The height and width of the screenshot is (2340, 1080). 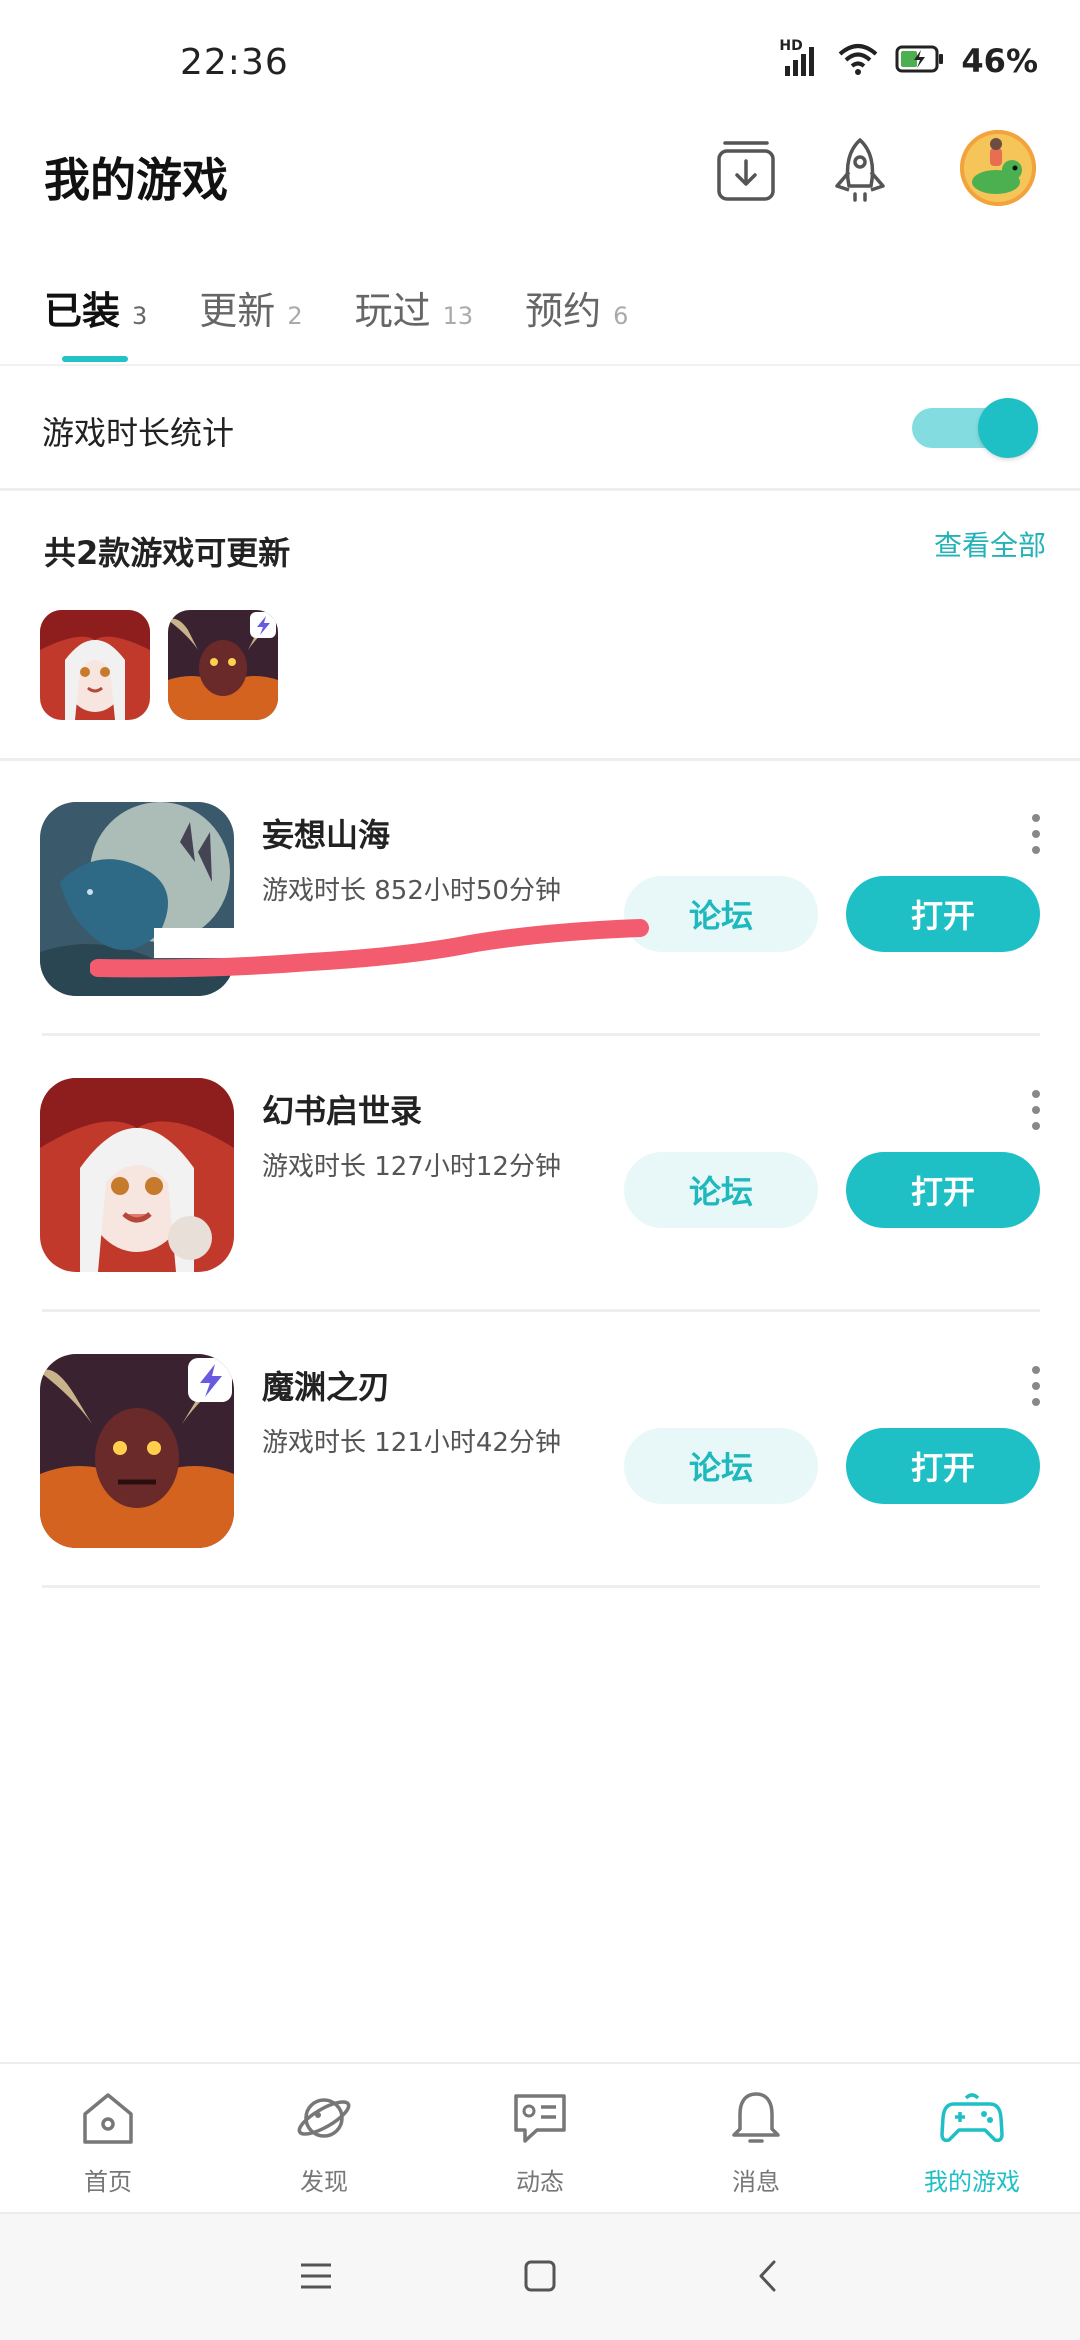 I want to click on tab-installed: 已装 3, so click(x=96, y=316).